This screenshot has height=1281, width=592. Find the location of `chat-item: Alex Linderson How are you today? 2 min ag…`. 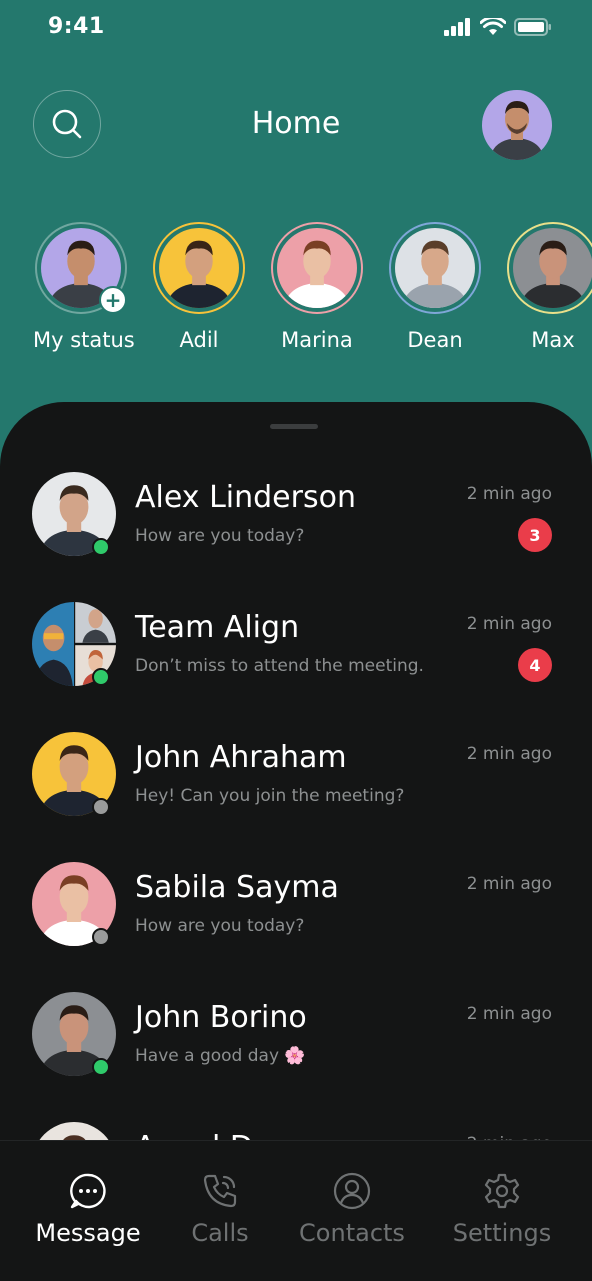

chat-item: Alex Linderson How are you today? 2 min ag… is located at coordinates (296, 523).